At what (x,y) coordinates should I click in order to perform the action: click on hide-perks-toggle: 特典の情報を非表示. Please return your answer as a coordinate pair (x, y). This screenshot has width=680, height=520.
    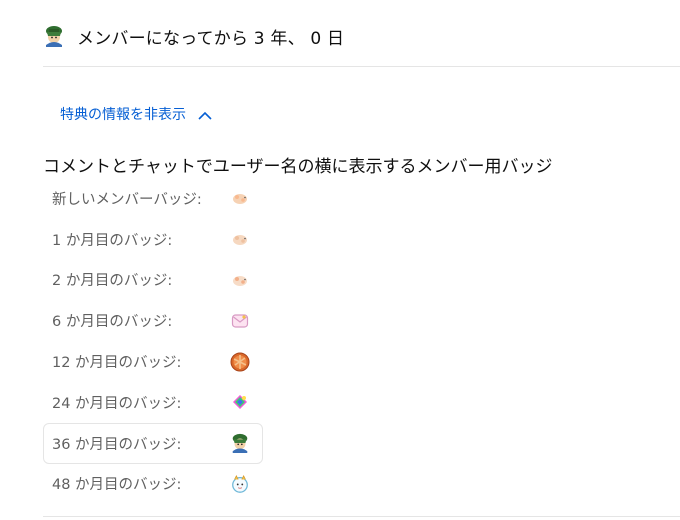
    Looking at the image, I should click on (136, 114).